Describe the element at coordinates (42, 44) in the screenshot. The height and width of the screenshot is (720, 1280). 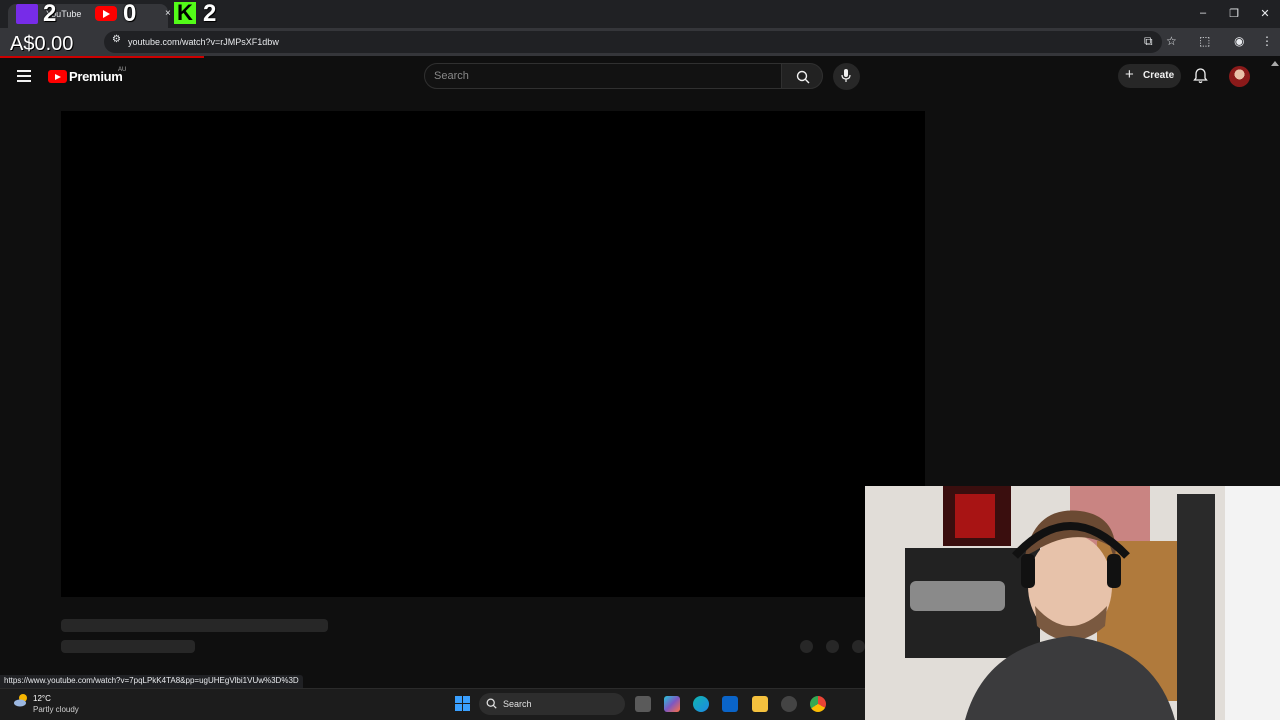
I see `donation-total: A$0.00` at that location.